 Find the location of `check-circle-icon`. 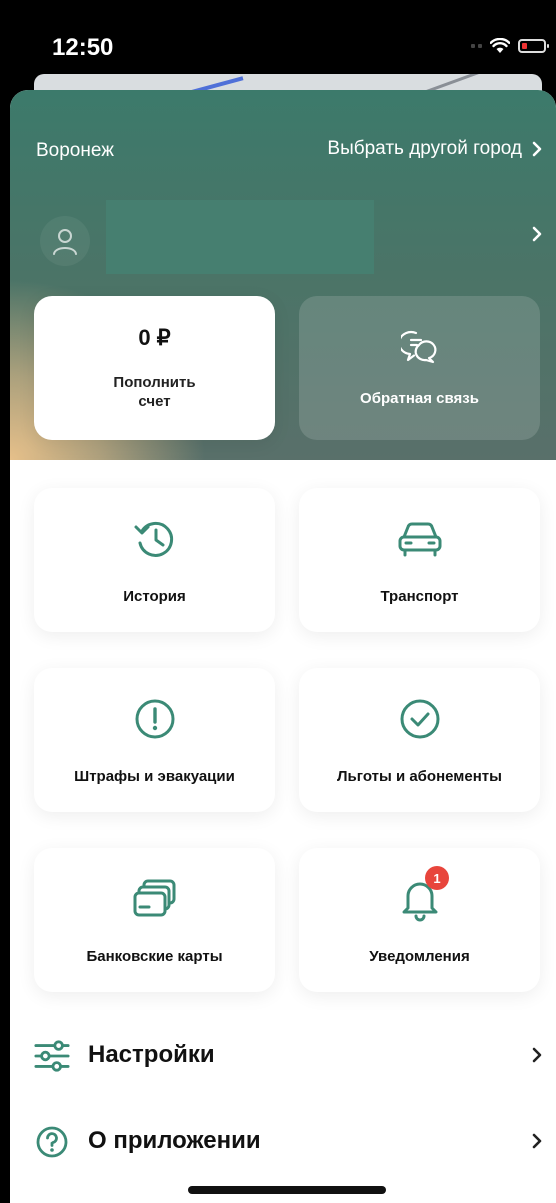

check-circle-icon is located at coordinates (419, 718).